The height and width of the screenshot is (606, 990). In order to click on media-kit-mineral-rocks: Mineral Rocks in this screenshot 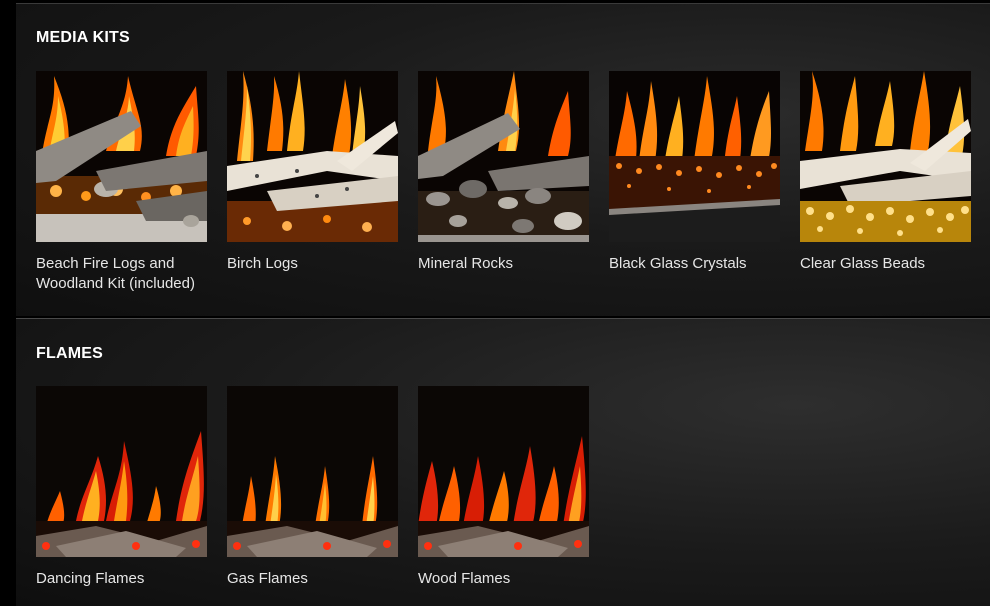, I will do `click(503, 172)`.